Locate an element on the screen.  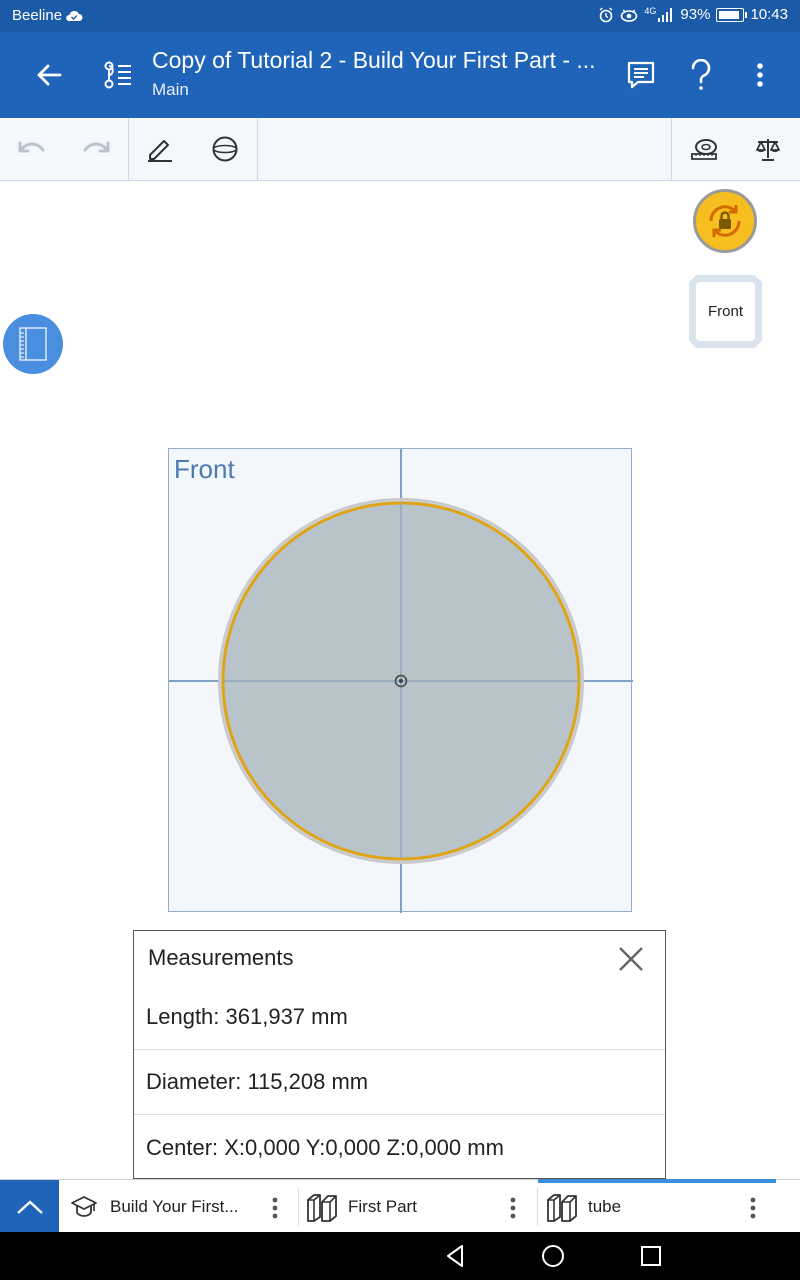
home-circle-icon is located at coordinates (553, 1256).